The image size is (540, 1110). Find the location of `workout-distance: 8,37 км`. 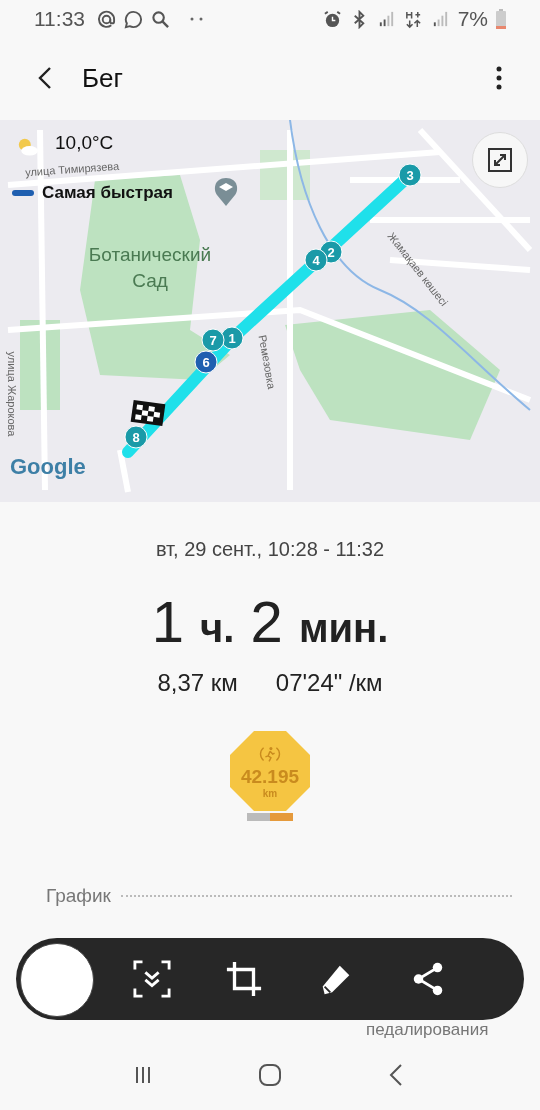

workout-distance: 8,37 км is located at coordinates (197, 683).